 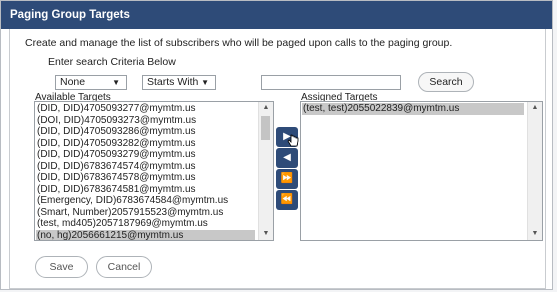 I want to click on list-item: (test, md405)2057187969@mymtm.us, so click(x=122, y=224).